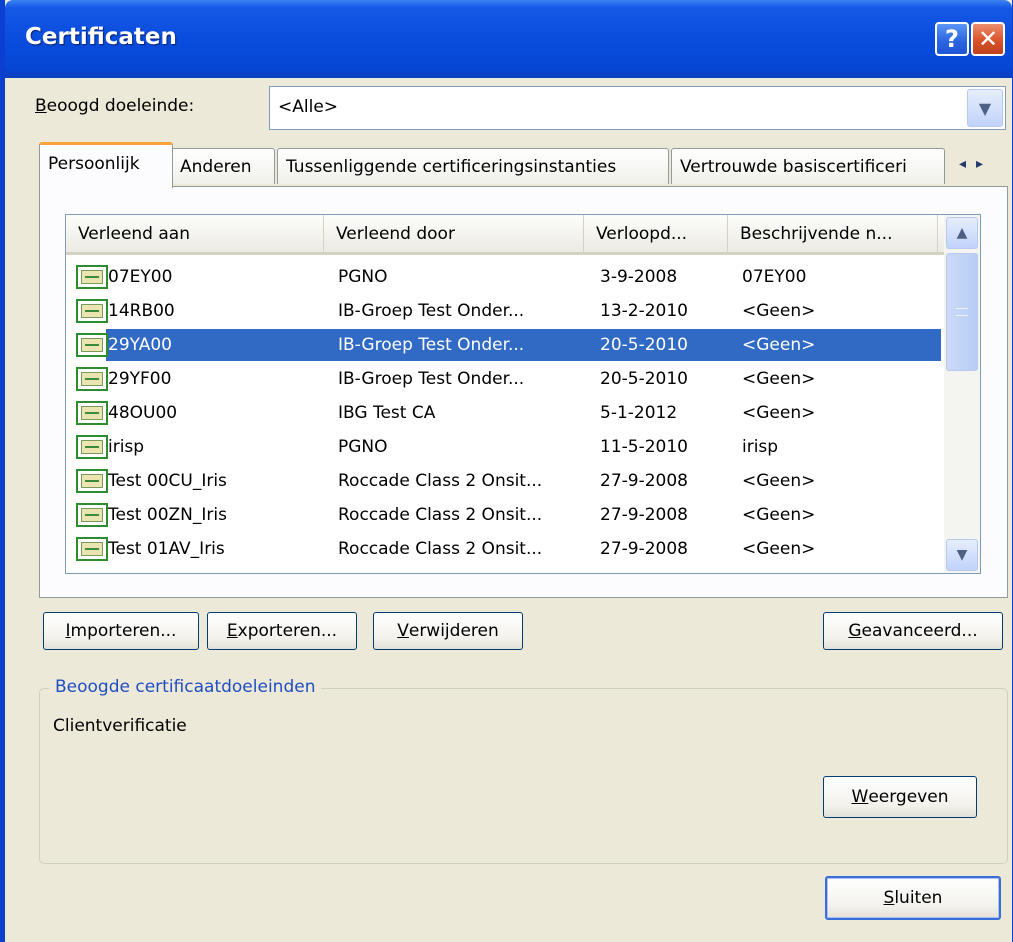 This screenshot has height=942, width=1013. I want to click on cell-expiry: 13-2-2010, so click(644, 311).